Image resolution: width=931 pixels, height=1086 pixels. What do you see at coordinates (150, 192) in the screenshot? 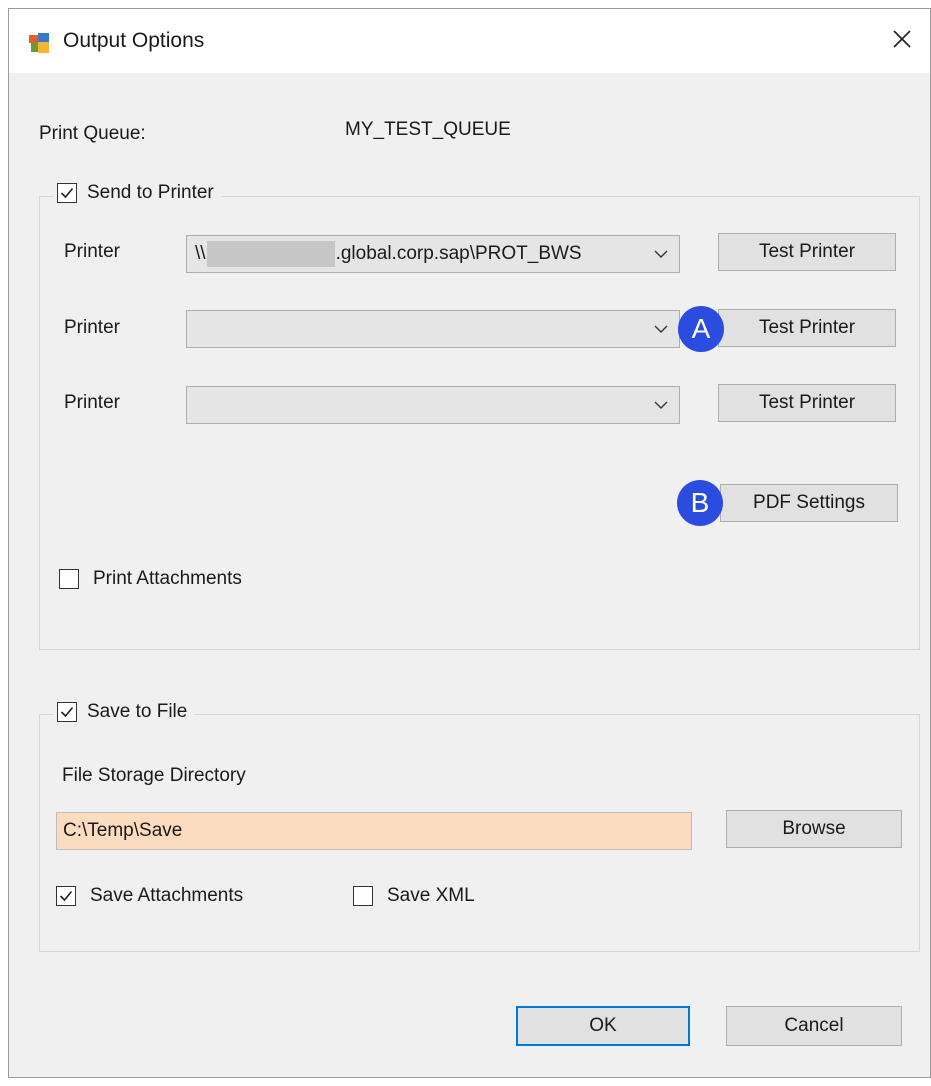
I see `send-to-printer-label: Send to Printer` at bounding box center [150, 192].